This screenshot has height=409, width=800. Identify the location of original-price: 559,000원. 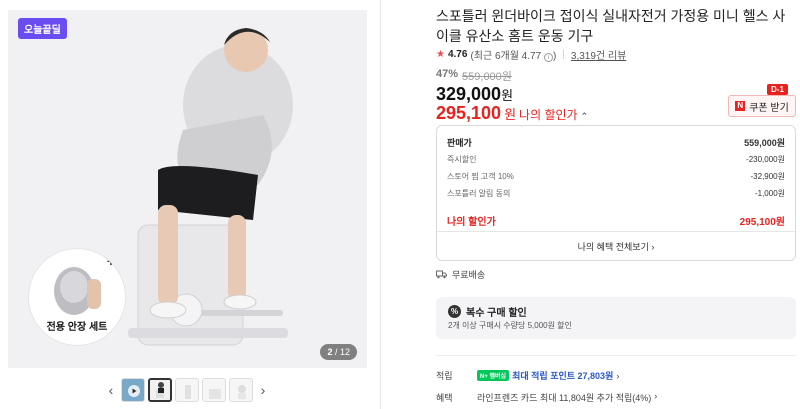
(487, 77).